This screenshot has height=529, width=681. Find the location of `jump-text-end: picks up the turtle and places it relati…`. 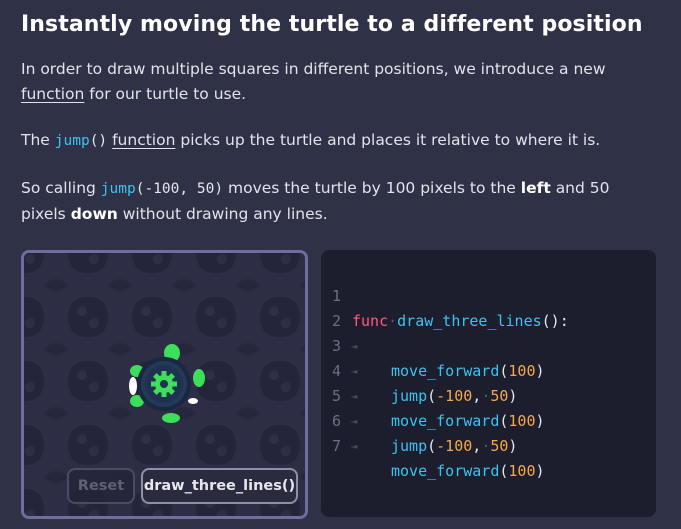

jump-text-end: picks up the turtle and places it relati… is located at coordinates (390, 140).